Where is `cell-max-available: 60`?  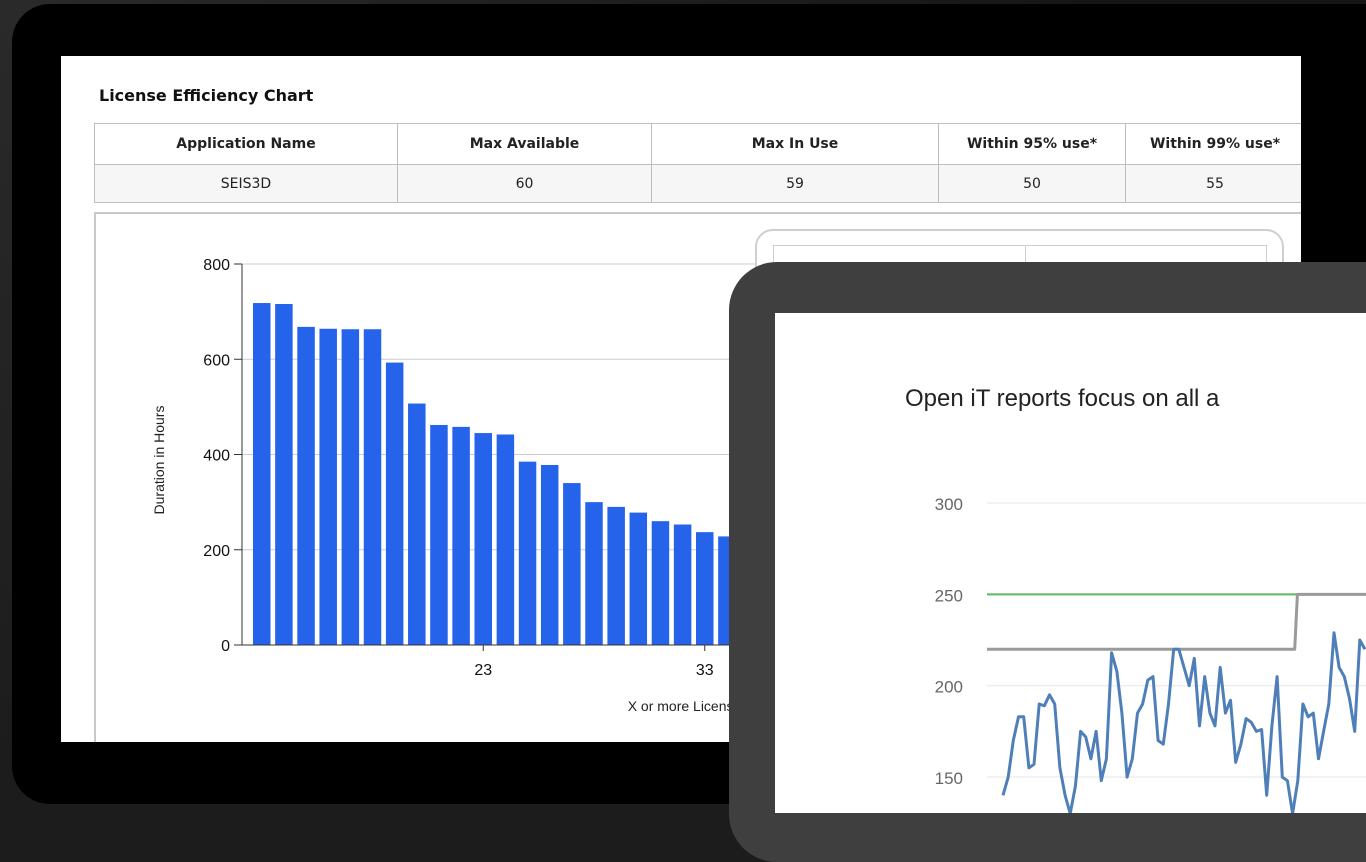
cell-max-available: 60 is located at coordinates (524, 183).